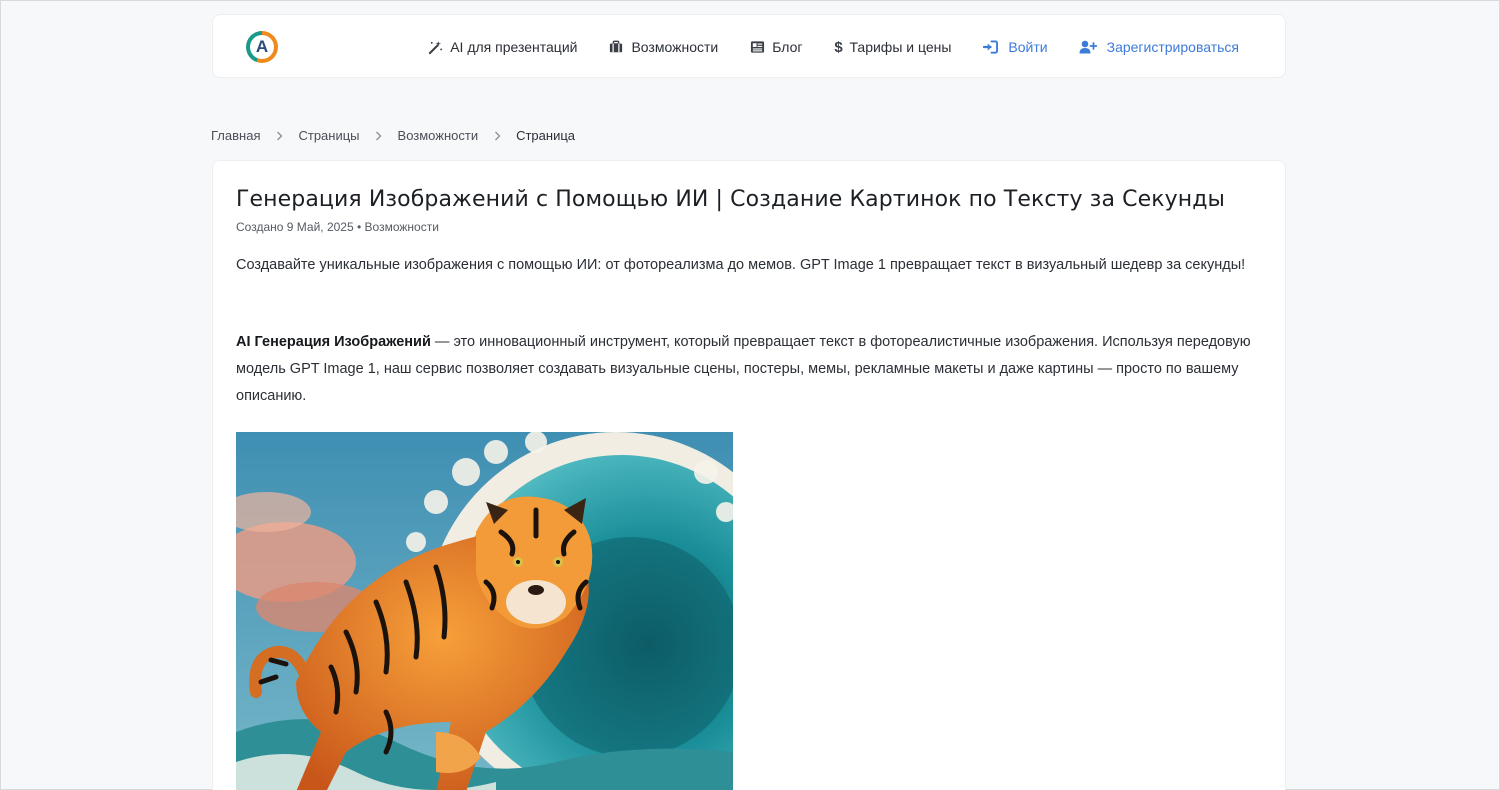  What do you see at coordinates (616, 47) in the screenshot?
I see `briefcase-icon` at bounding box center [616, 47].